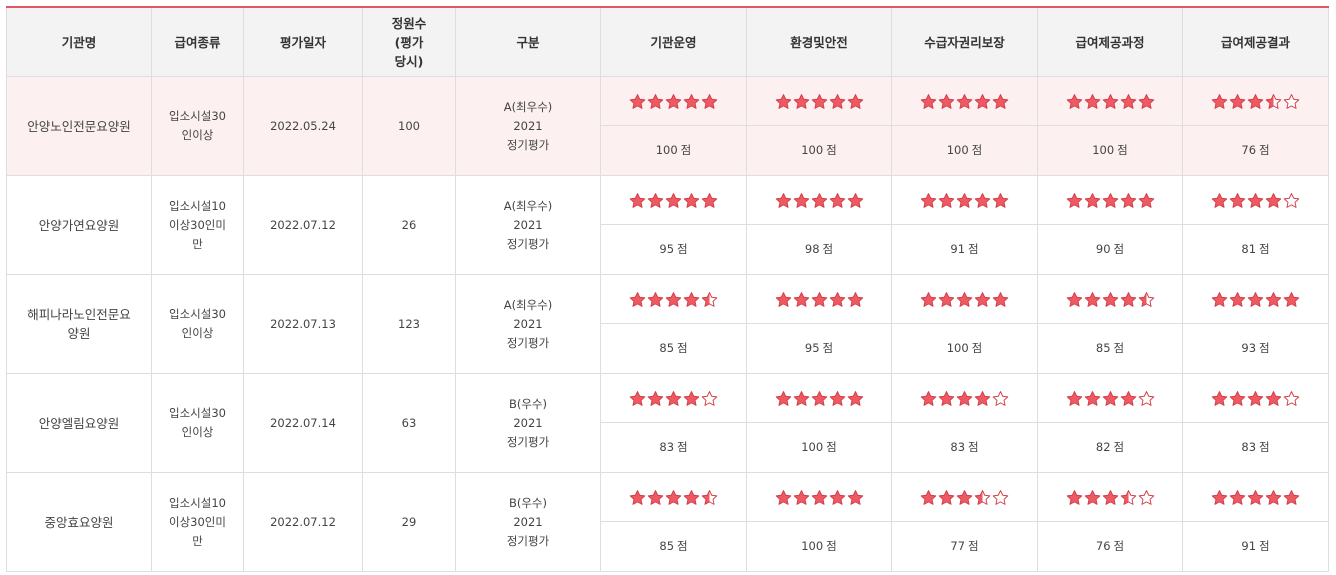 Image resolution: width=1336 pixels, height=575 pixels. What do you see at coordinates (409, 125) in the screenshot?
I see `capacity-text: 100` at bounding box center [409, 125].